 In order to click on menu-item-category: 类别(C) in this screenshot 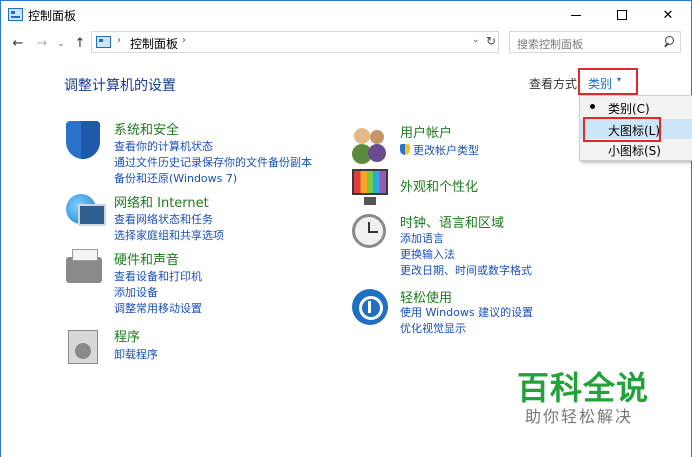, I will do `click(636, 107)`.